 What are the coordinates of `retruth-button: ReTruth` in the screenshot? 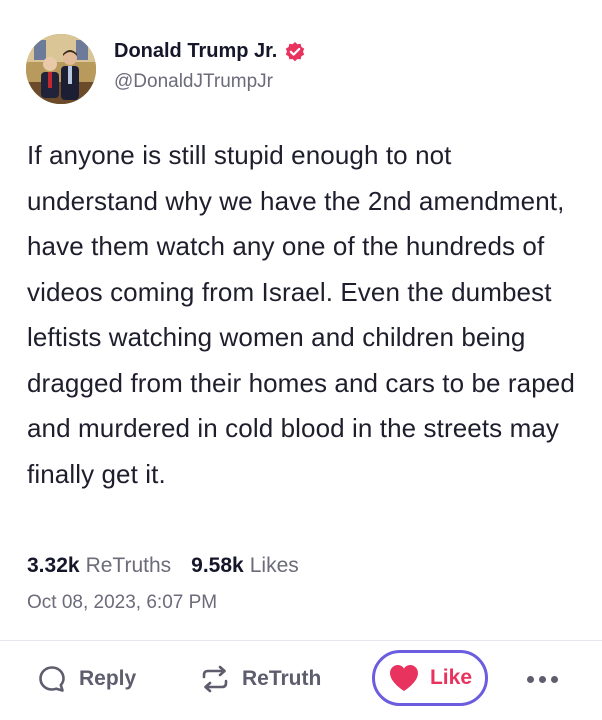 It's located at (260, 679).